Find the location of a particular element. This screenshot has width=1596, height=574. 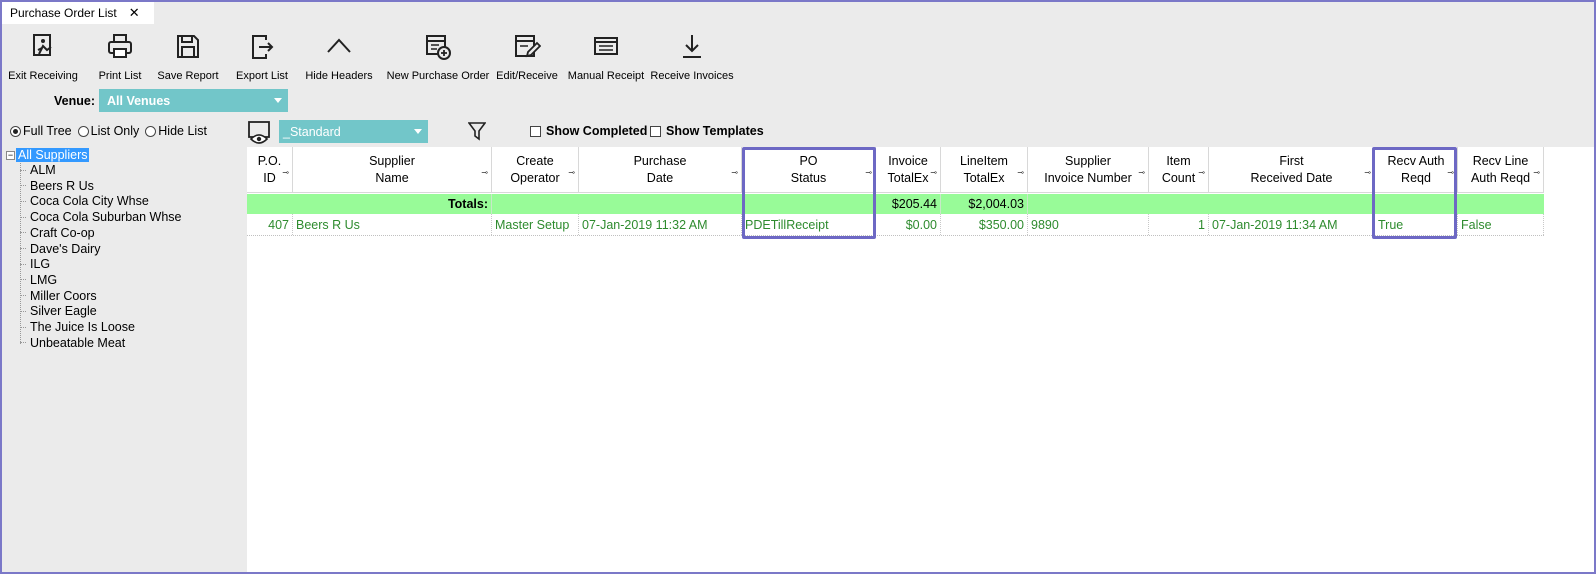

tree-item: LMG is located at coordinates (38, 280).